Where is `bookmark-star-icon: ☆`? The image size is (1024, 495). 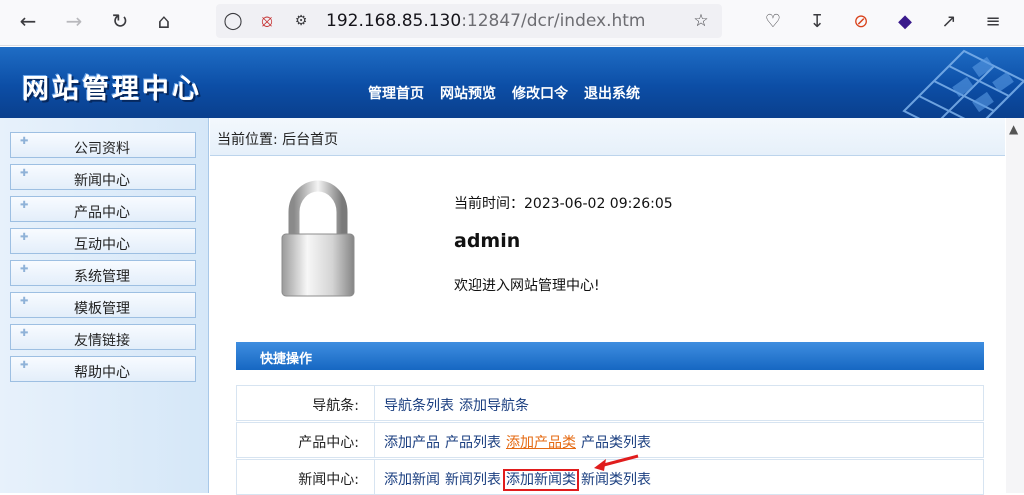
bookmark-star-icon: ☆ is located at coordinates (701, 21).